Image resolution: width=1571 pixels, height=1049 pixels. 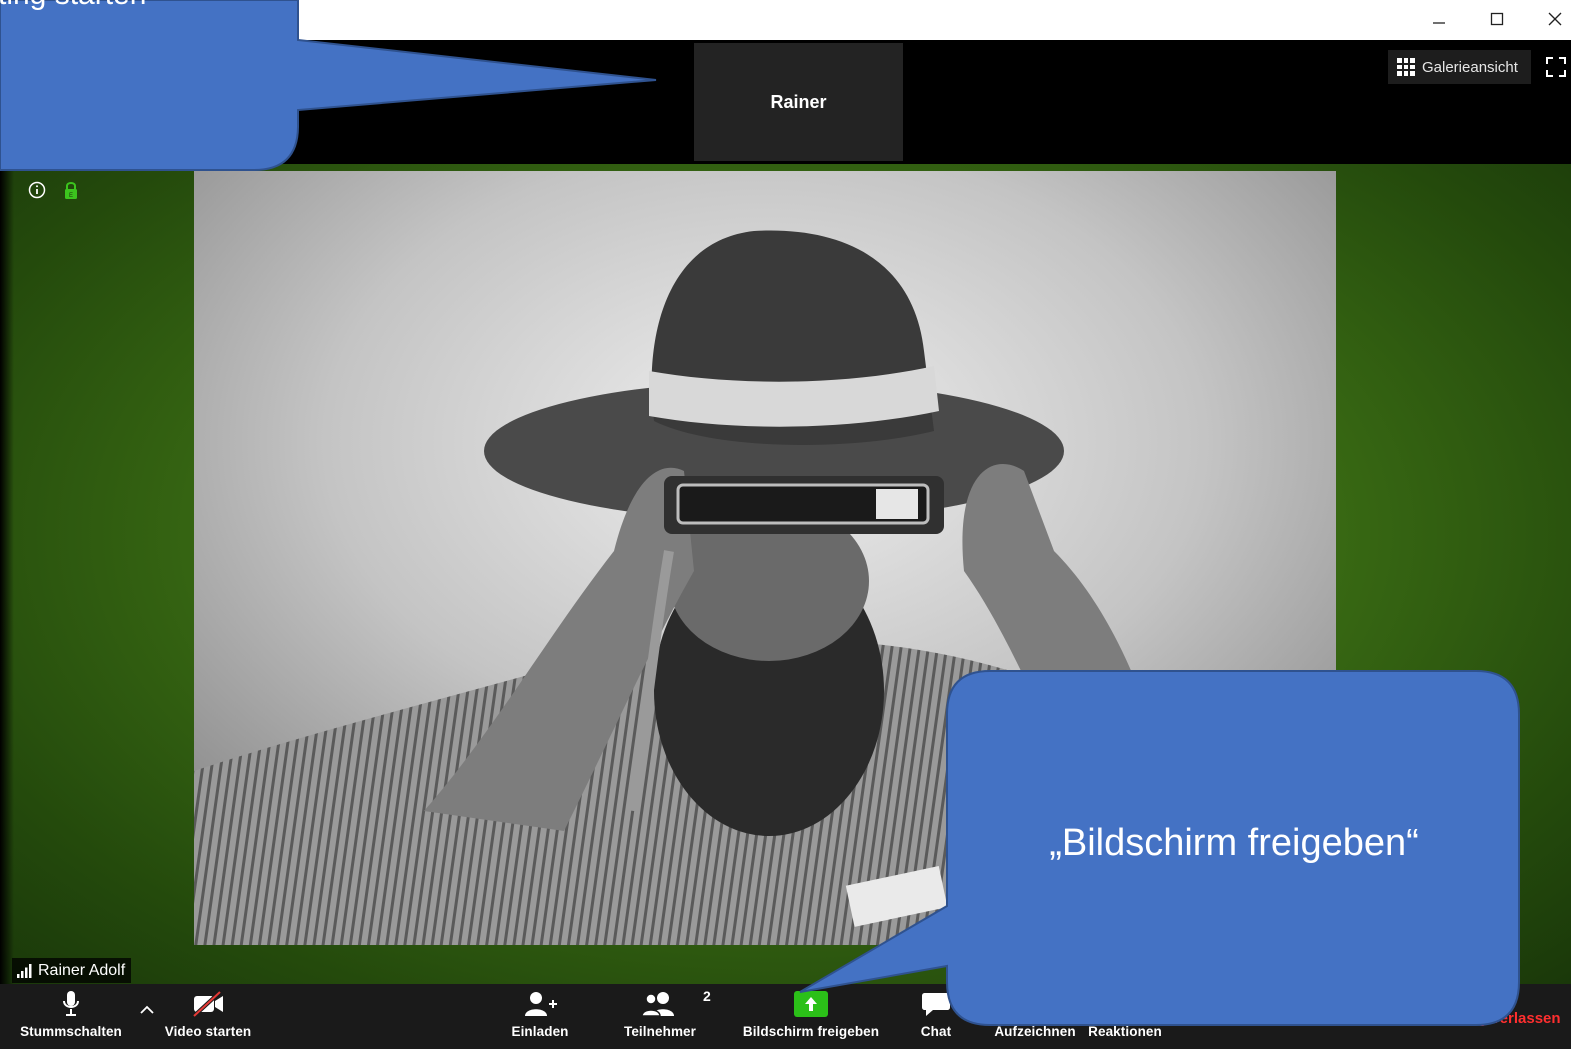 What do you see at coordinates (82, 970) in the screenshot?
I see `participant-name: Rainer Adolf` at bounding box center [82, 970].